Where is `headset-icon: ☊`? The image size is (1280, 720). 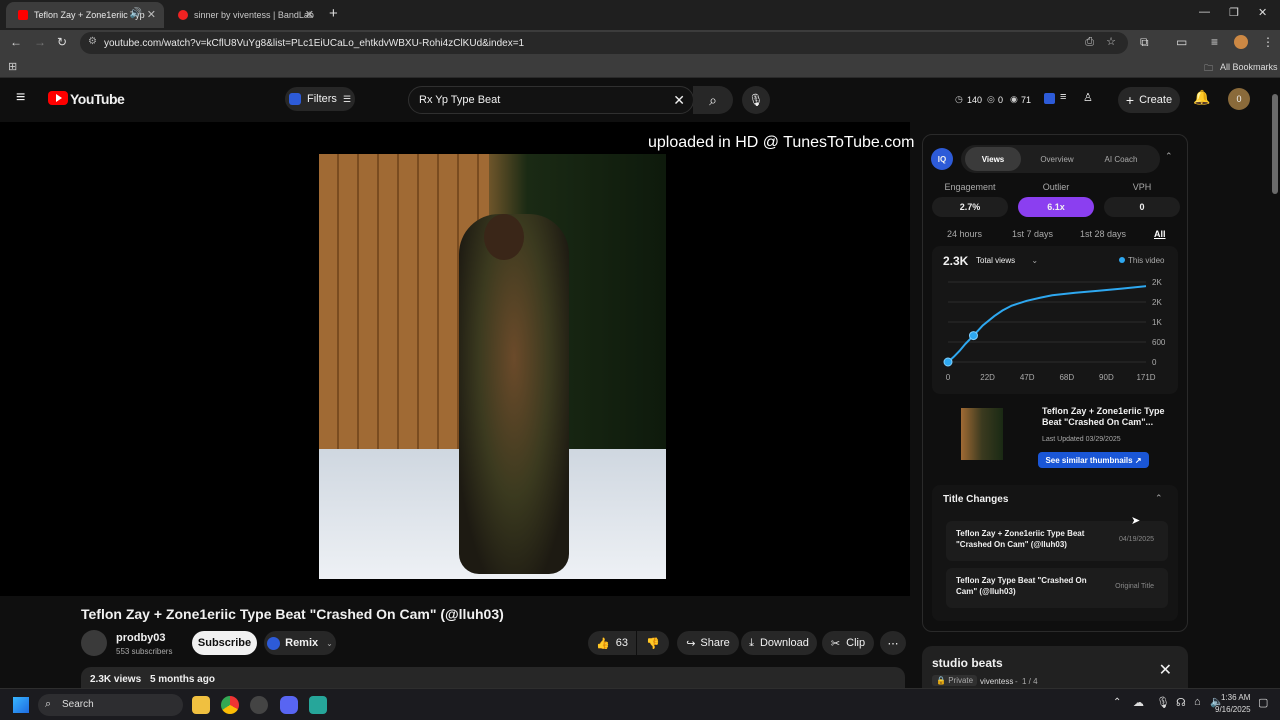
headset-icon: ☊ is located at coordinates (1181, 702).